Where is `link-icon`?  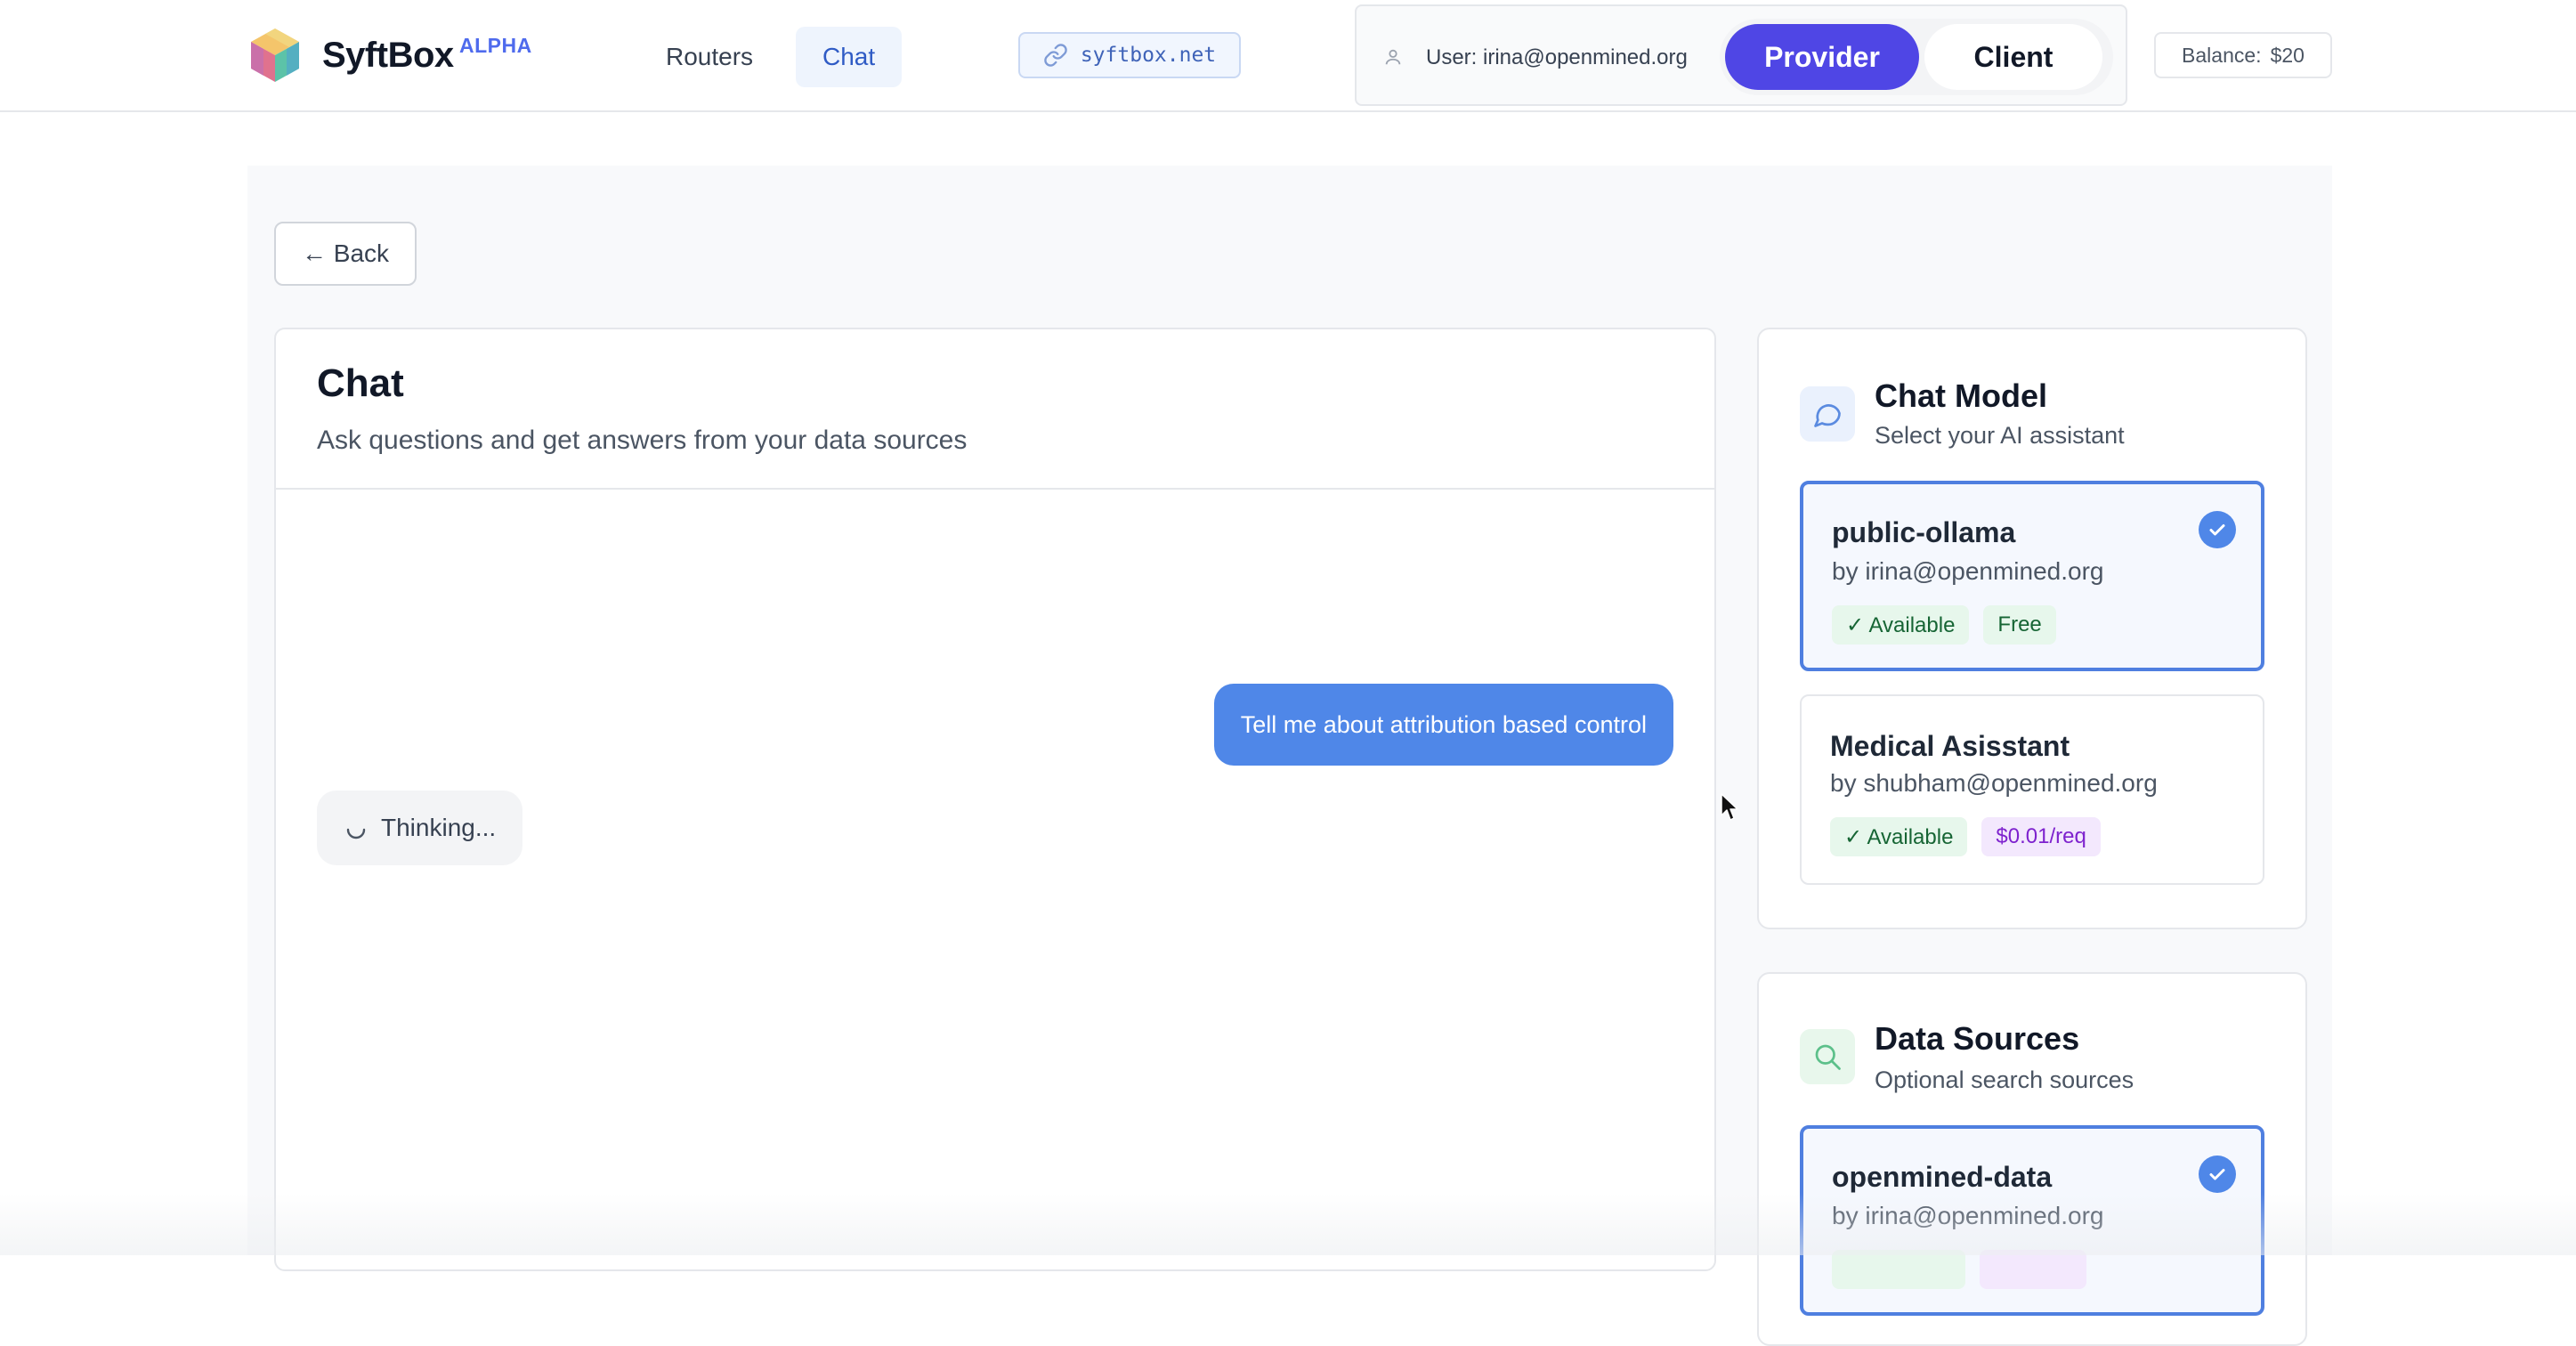 link-icon is located at coordinates (1055, 55).